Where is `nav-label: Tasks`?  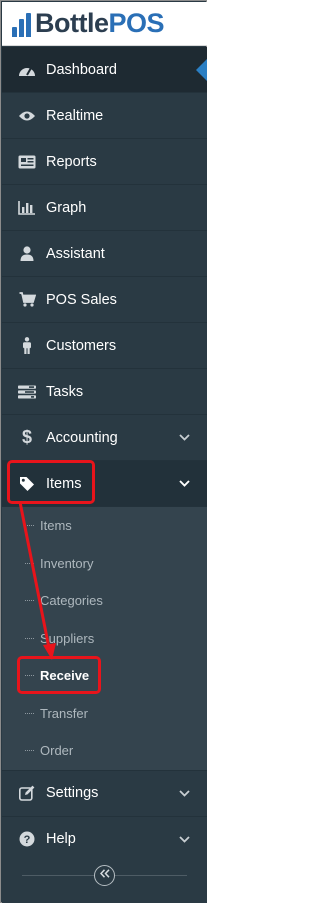
nav-label: Tasks is located at coordinates (65, 391).